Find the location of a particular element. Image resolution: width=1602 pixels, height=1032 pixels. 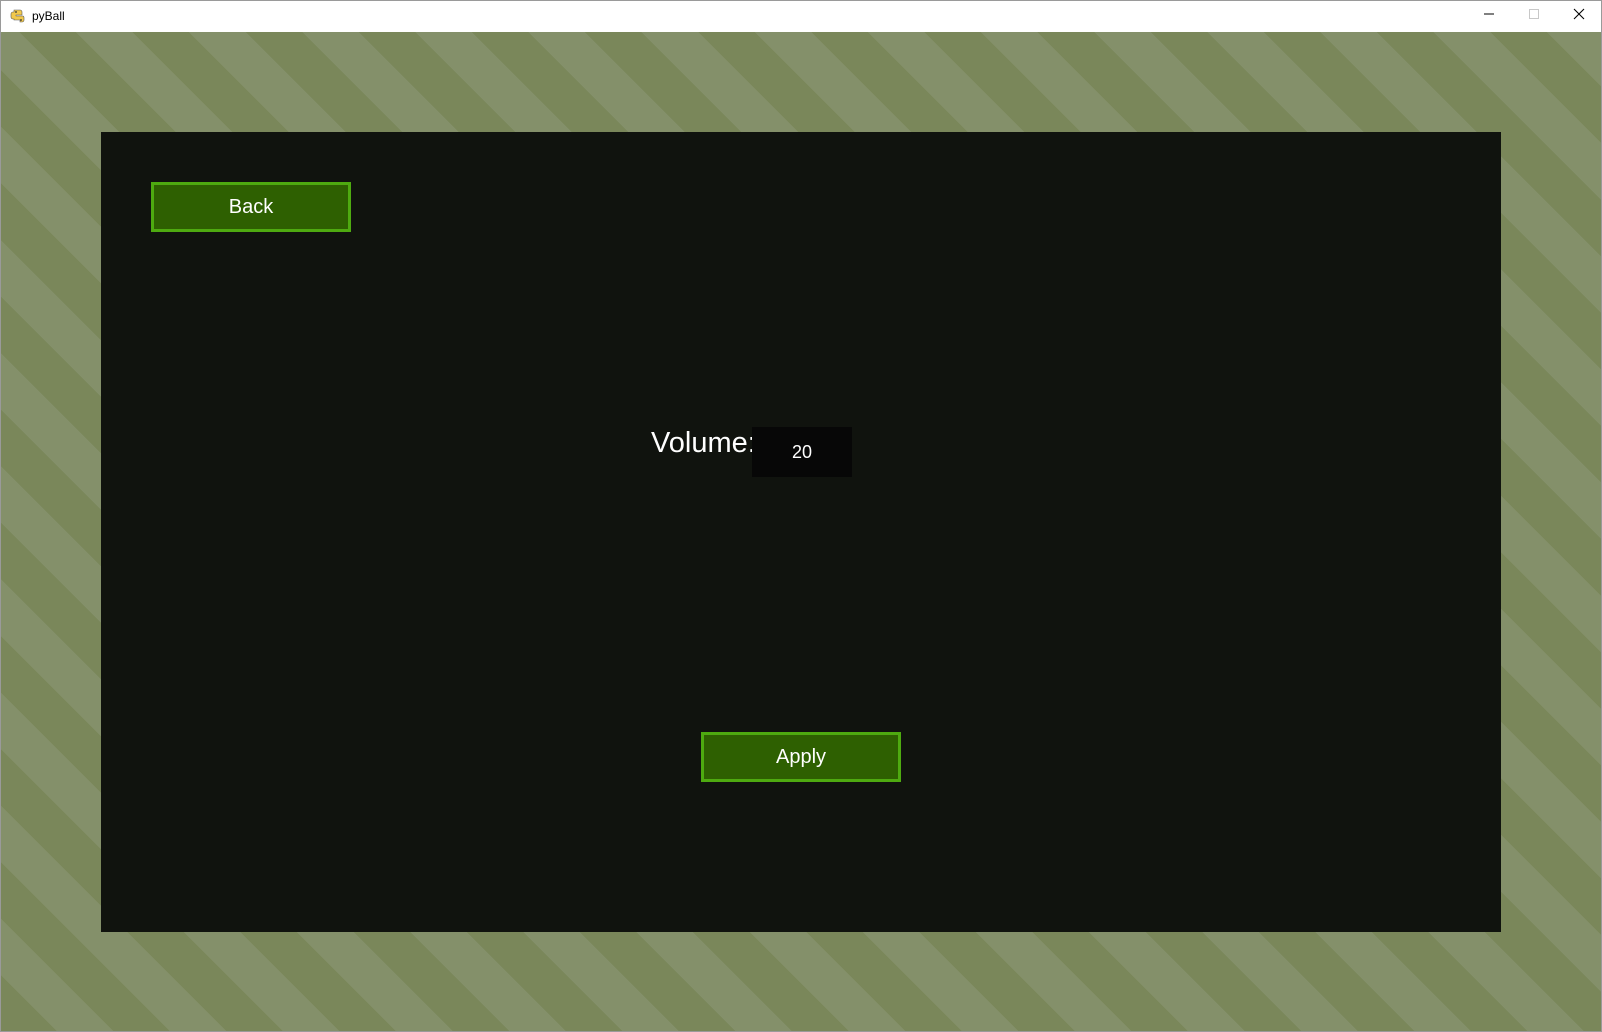

maximize-button is located at coordinates (1533, 16).